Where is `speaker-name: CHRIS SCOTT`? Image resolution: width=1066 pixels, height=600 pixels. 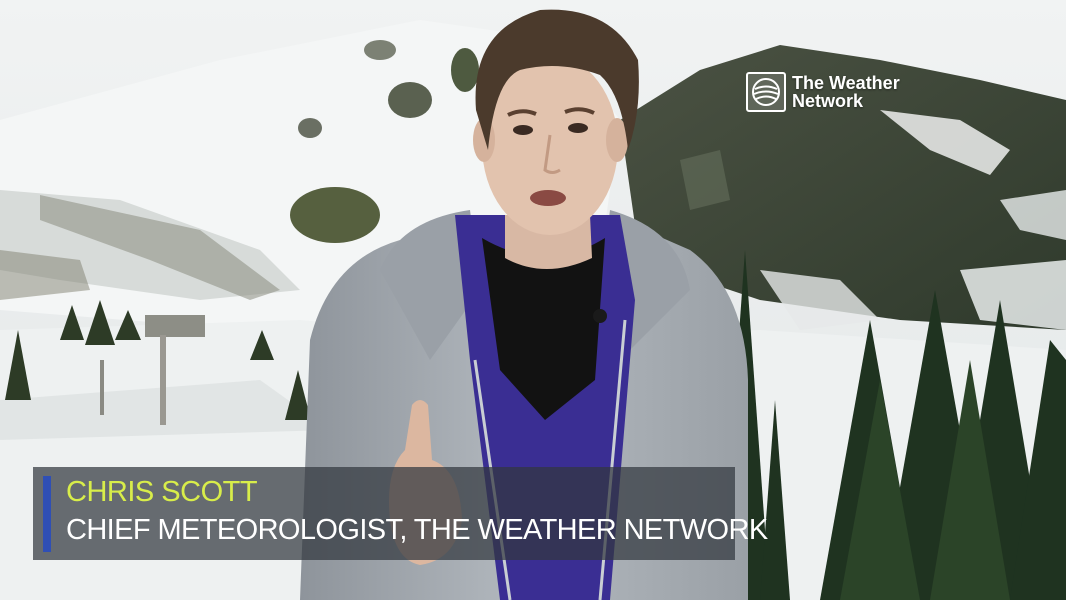 speaker-name: CHRIS SCOTT is located at coordinates (162, 492).